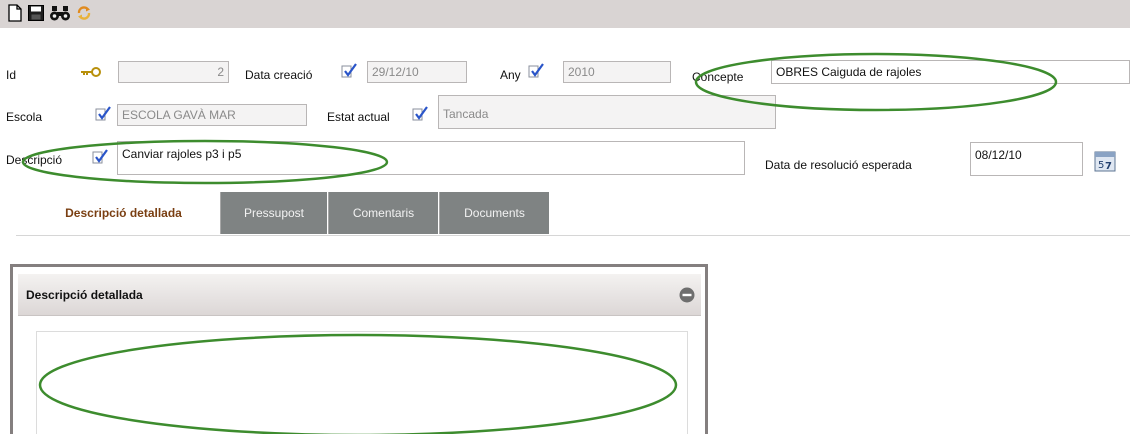 Image resolution: width=1130 pixels, height=434 pixels. What do you see at coordinates (11, 75) in the screenshot?
I see `id-label: Id` at bounding box center [11, 75].